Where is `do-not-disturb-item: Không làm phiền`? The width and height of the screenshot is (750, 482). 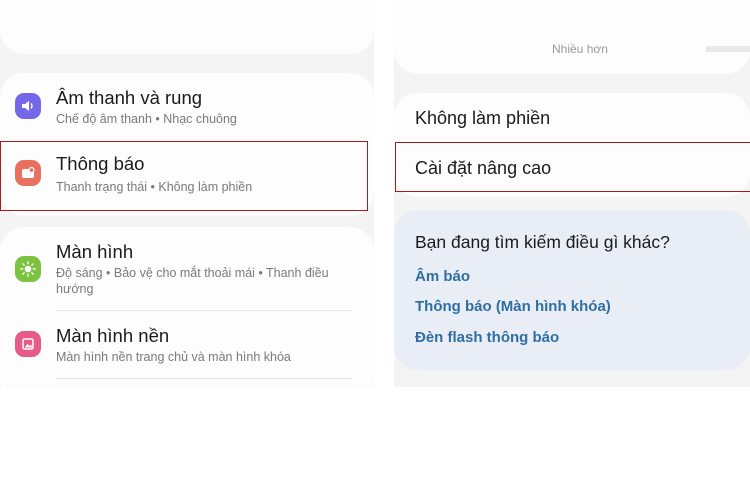 do-not-disturb-item: Không làm phiền is located at coordinates (482, 118).